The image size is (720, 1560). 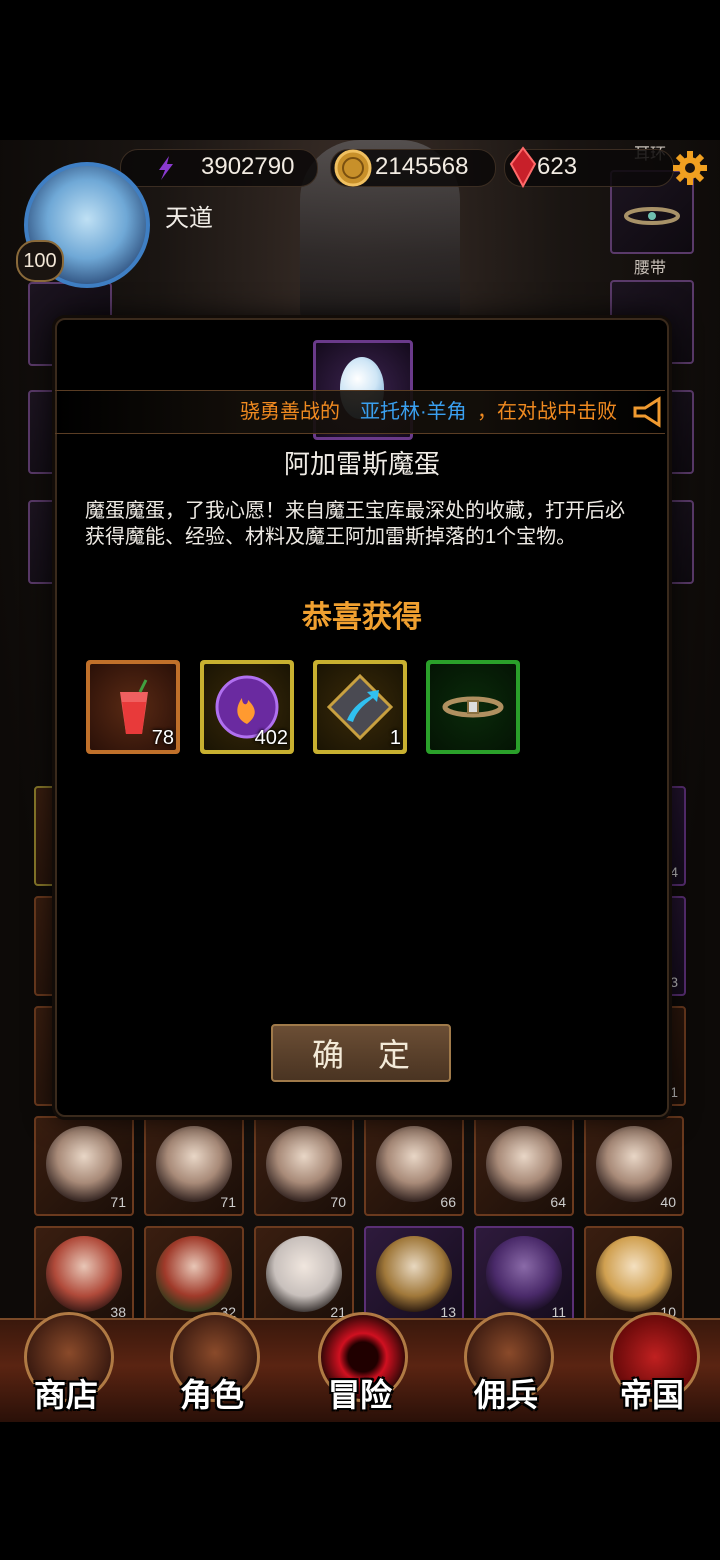 I want to click on nav-empire: 帝国, so click(x=652, y=1367).